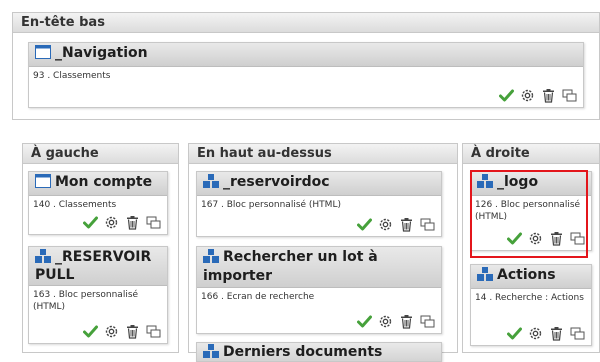 The width and height of the screenshot is (600, 362). What do you see at coordinates (100, 154) in the screenshot?
I see `region-title: À gauche` at bounding box center [100, 154].